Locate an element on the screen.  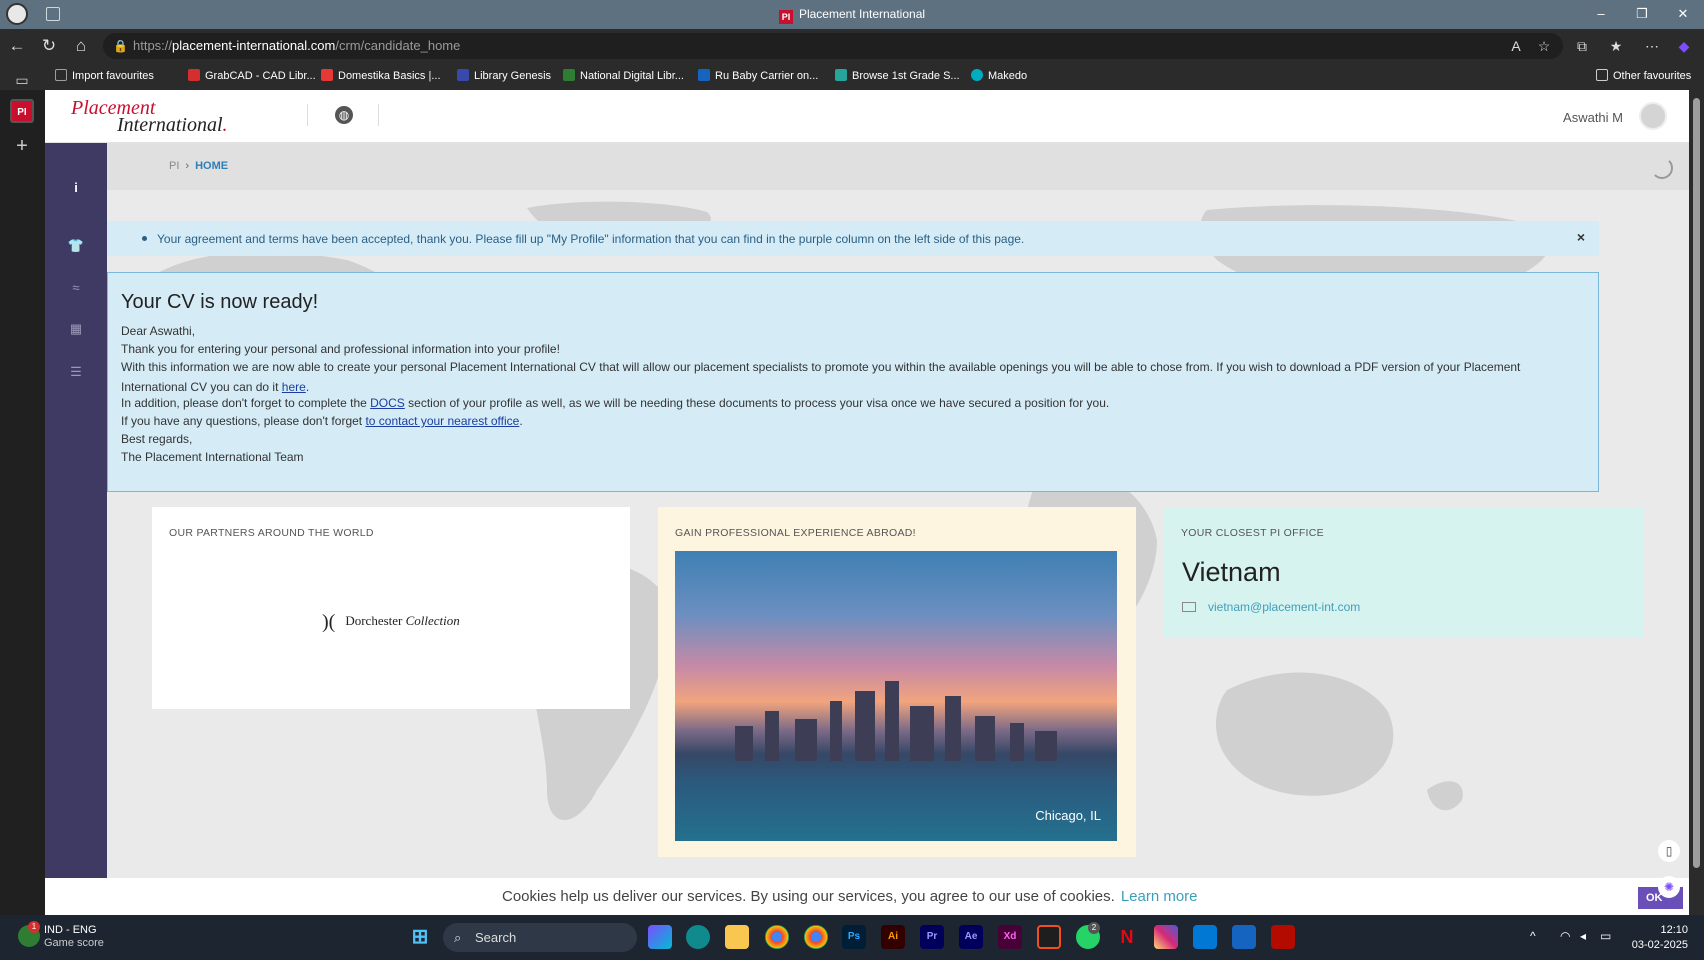
clock: 12:10 03-02-2025 is located at coordinates (1660, 938).